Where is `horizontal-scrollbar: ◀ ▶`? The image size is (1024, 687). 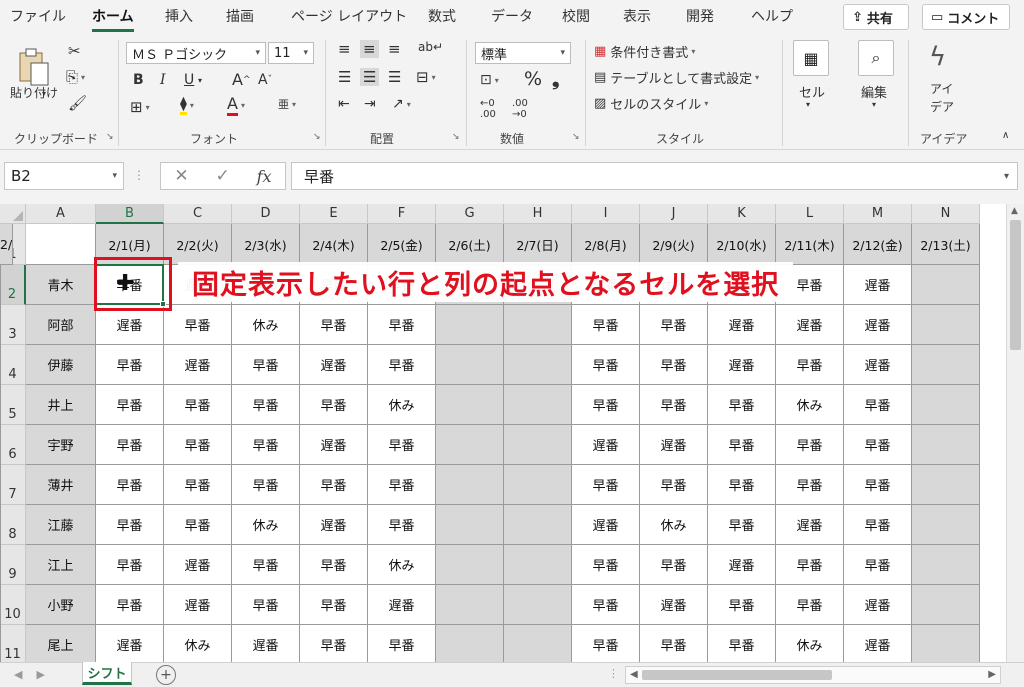 horizontal-scrollbar: ◀ ▶ is located at coordinates (813, 675).